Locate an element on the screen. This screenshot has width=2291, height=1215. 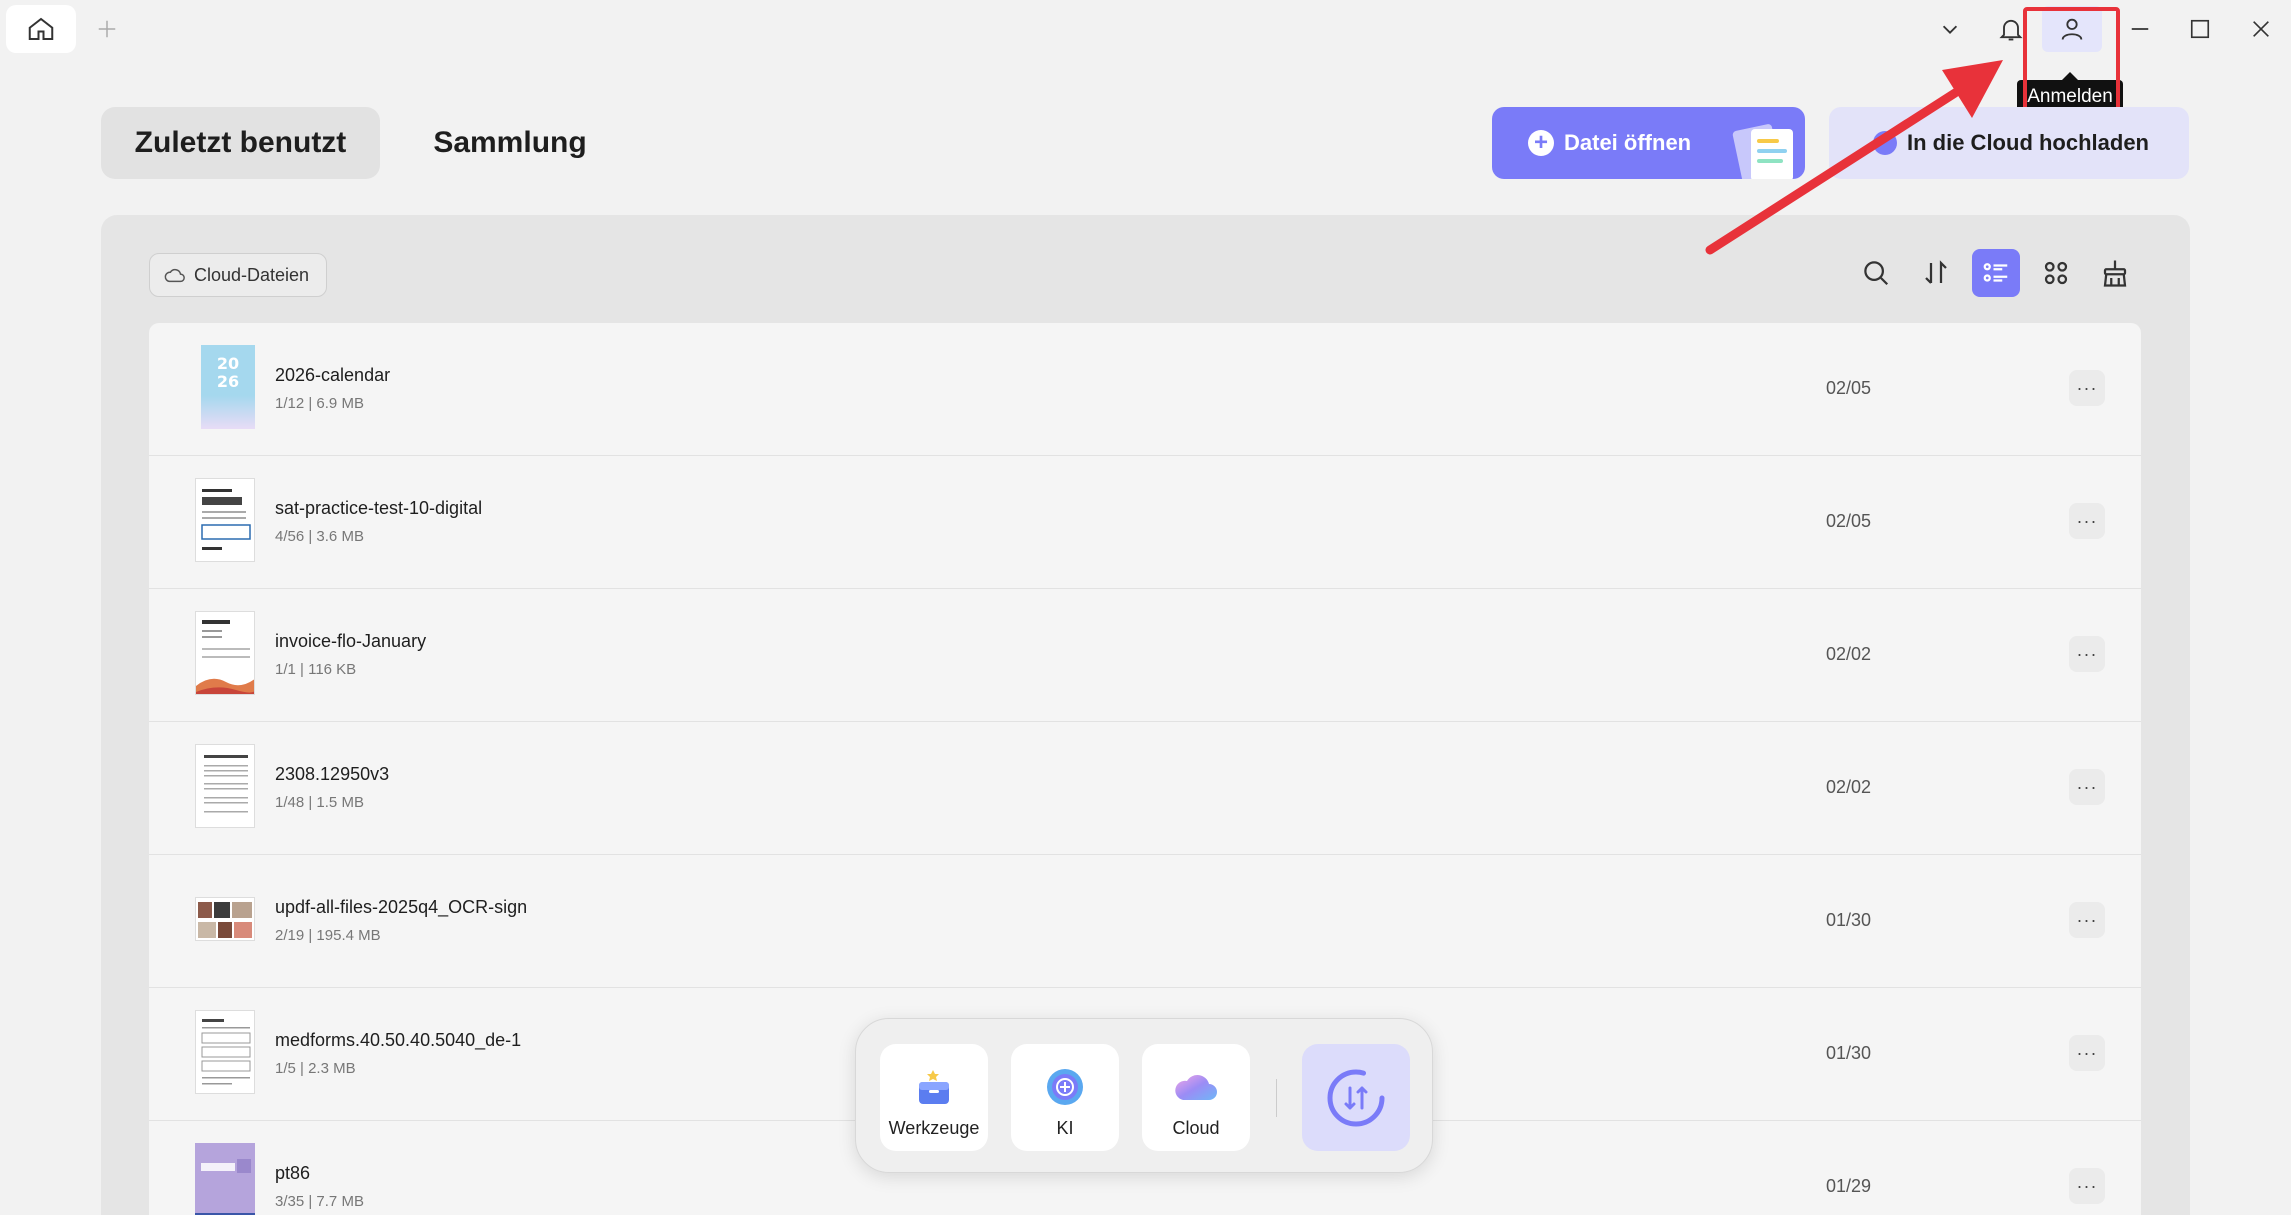
file-name: 2308.12950v3 is located at coordinates (332, 774).